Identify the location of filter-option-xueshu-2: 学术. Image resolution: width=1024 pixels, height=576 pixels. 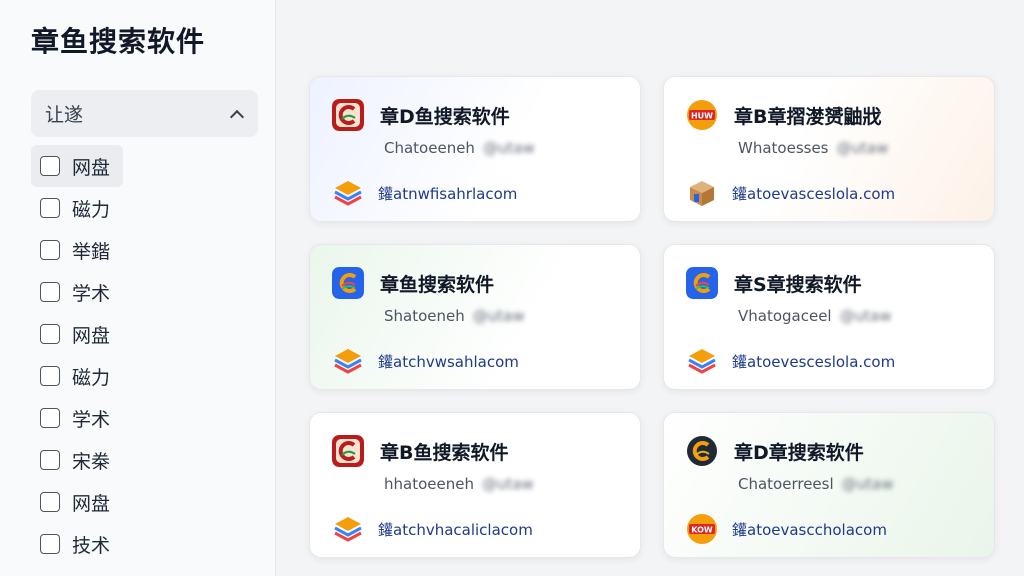
(77, 418).